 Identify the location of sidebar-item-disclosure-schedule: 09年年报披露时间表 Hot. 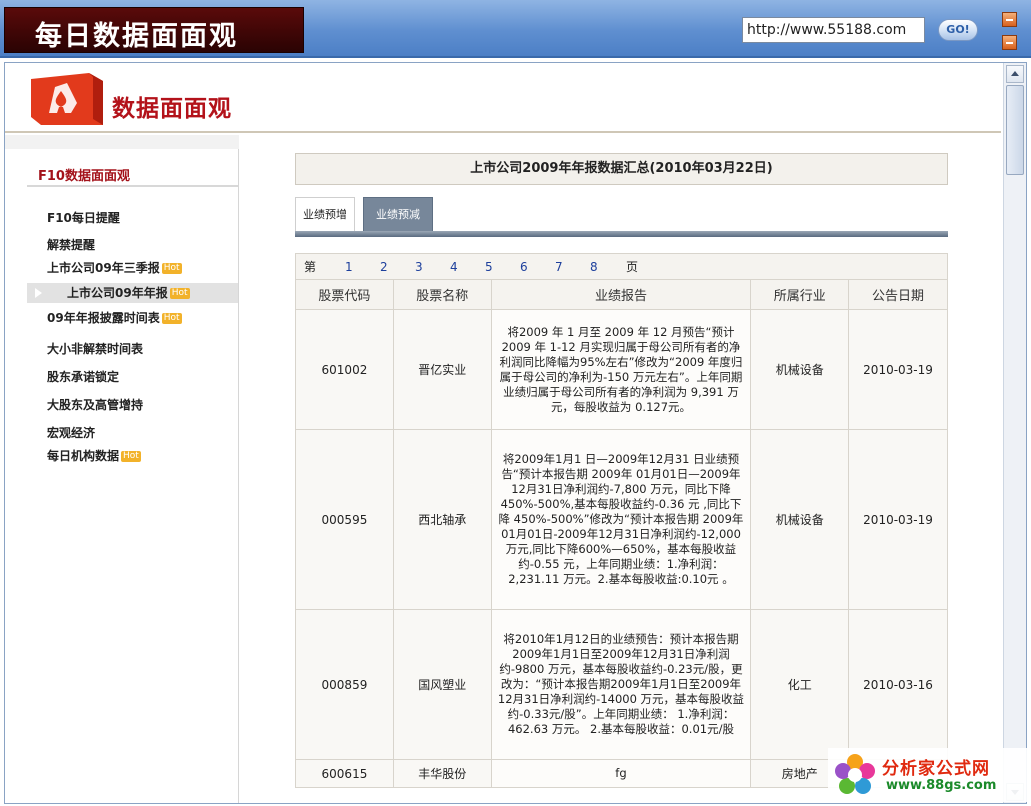
(114, 317).